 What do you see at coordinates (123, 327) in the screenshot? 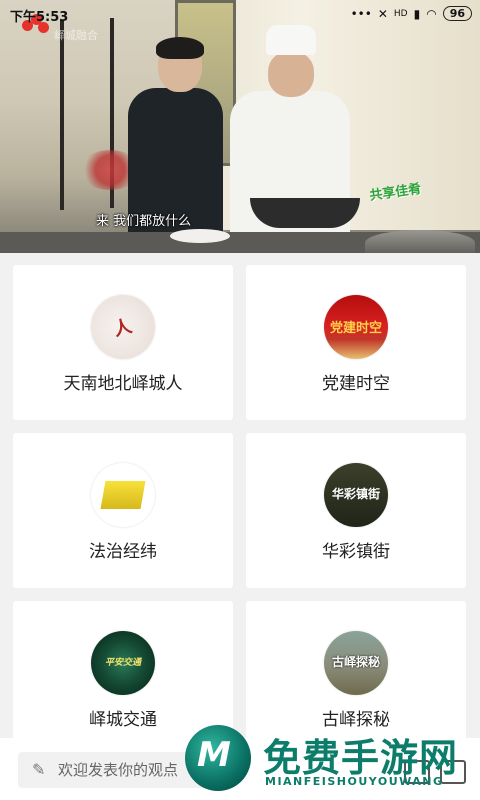
I see `channel-thumb-icon: 人` at bounding box center [123, 327].